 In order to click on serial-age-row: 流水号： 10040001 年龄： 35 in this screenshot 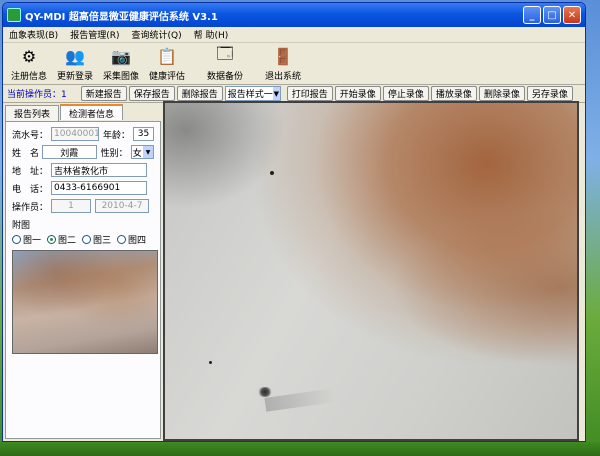, I will do `click(83, 134)`.